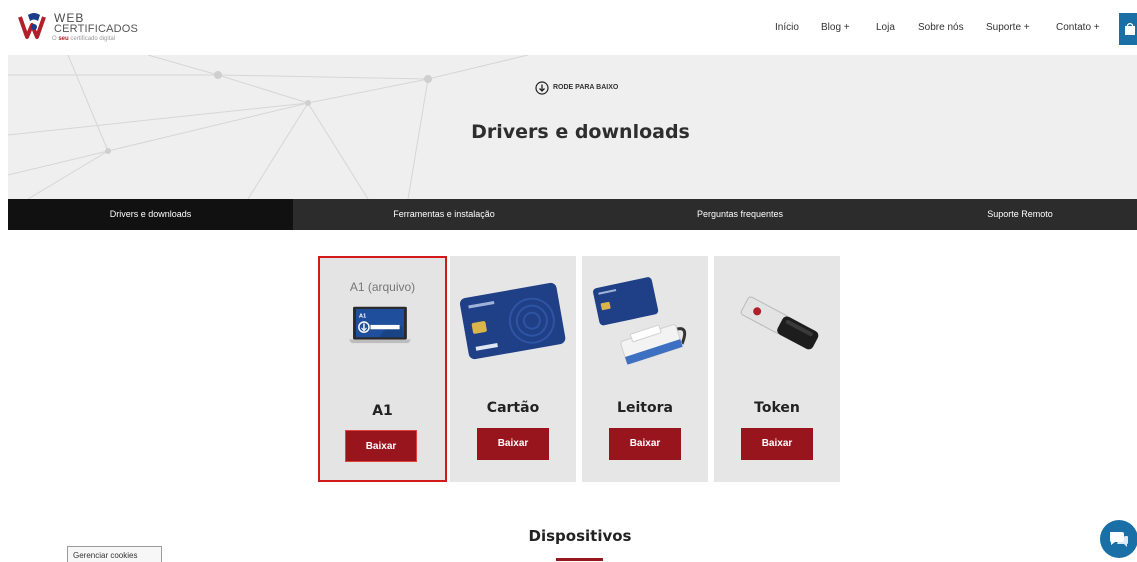 The width and height of the screenshot is (1137, 562). I want to click on section-title: Dispositivos, so click(580, 536).